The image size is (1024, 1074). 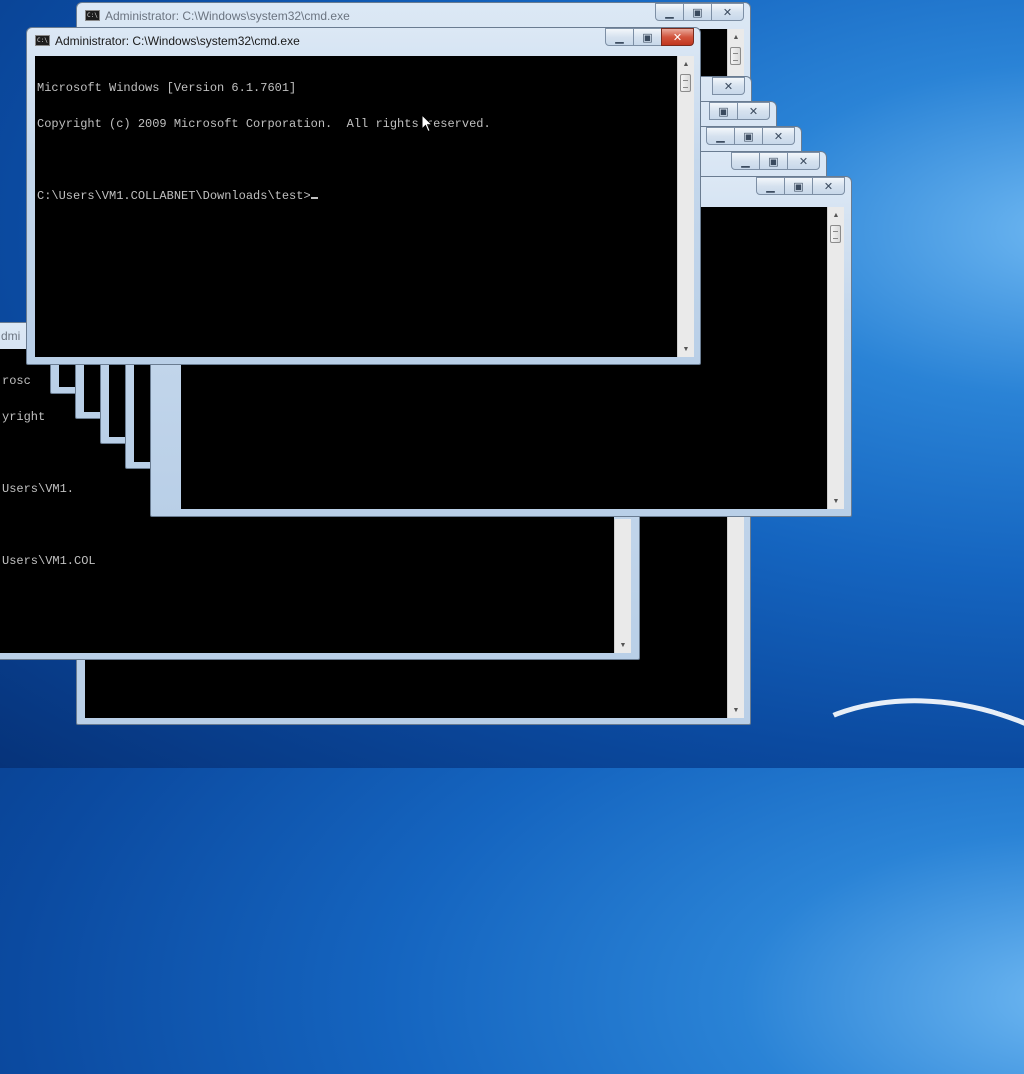 What do you see at coordinates (11, 336) in the screenshot?
I see `window-title: dmi` at bounding box center [11, 336].